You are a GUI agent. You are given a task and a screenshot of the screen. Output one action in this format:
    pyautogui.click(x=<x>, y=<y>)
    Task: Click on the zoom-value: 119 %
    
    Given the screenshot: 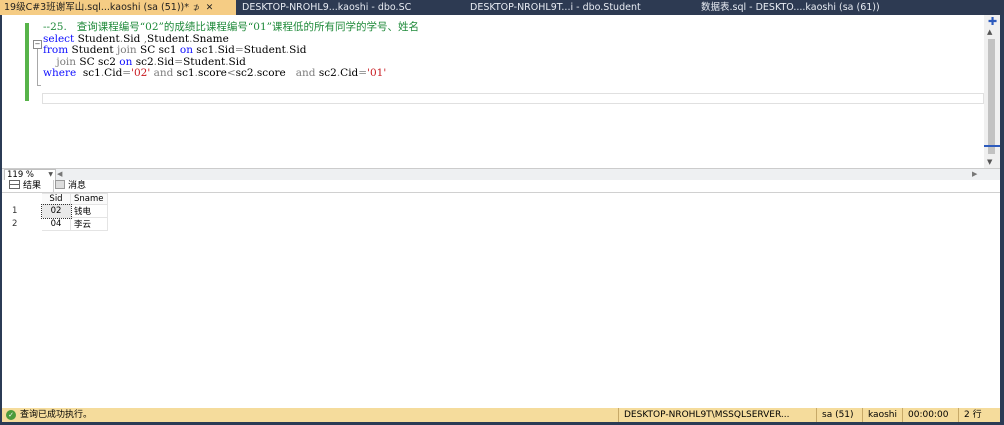 What is the action you would take?
    pyautogui.click(x=21, y=175)
    